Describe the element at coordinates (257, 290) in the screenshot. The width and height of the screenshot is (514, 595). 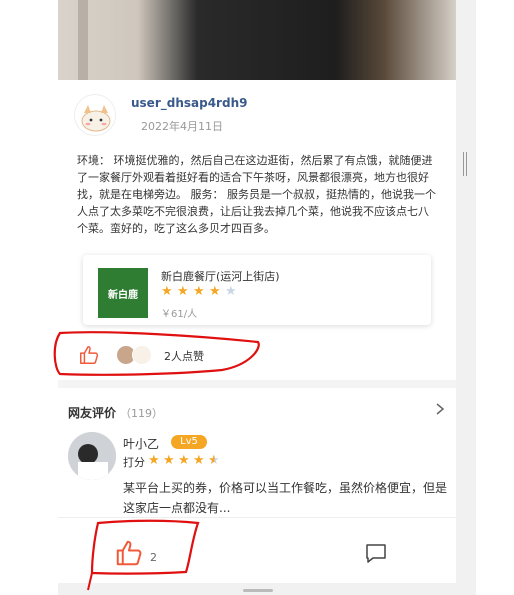
I see `shop-card: 新白鹿 新白鹿餐厅(运河上街店) ★ ★ ★ ★ ★ ￥61/人` at that location.